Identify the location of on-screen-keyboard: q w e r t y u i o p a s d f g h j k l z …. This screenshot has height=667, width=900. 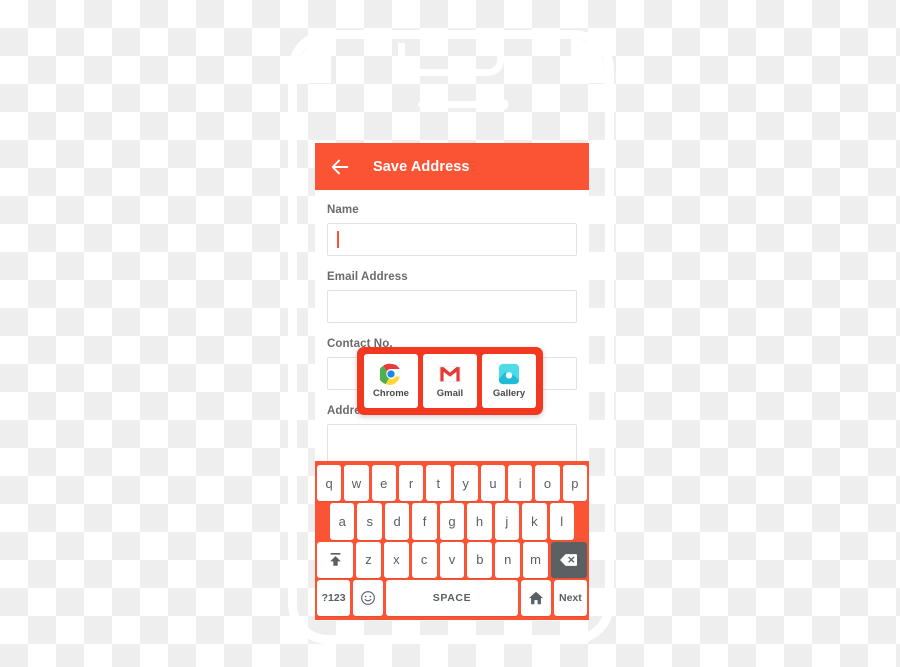
(452, 540).